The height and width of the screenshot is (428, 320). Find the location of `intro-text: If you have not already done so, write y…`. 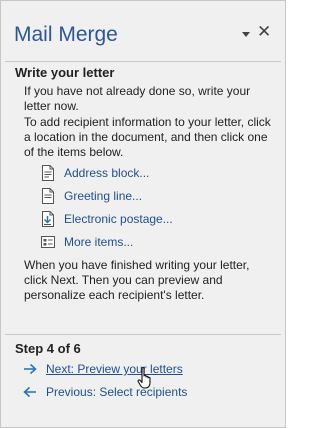

intro-text: If you have not already done so, write y… is located at coordinates (137, 98).